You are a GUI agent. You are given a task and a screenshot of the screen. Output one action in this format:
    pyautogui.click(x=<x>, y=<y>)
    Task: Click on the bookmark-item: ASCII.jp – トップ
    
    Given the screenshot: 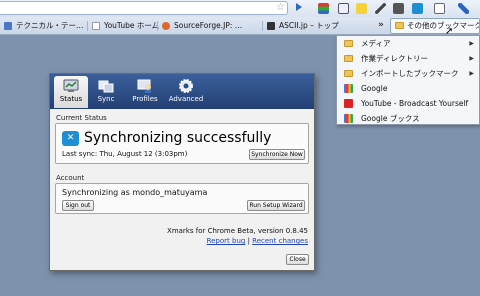 What is the action you would take?
    pyautogui.click(x=303, y=26)
    